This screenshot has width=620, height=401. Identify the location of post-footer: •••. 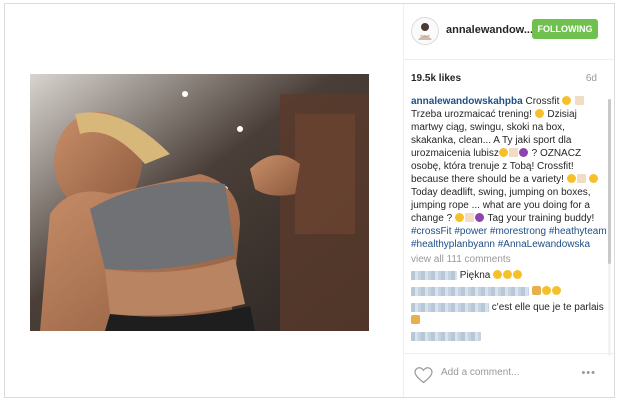
(509, 375).